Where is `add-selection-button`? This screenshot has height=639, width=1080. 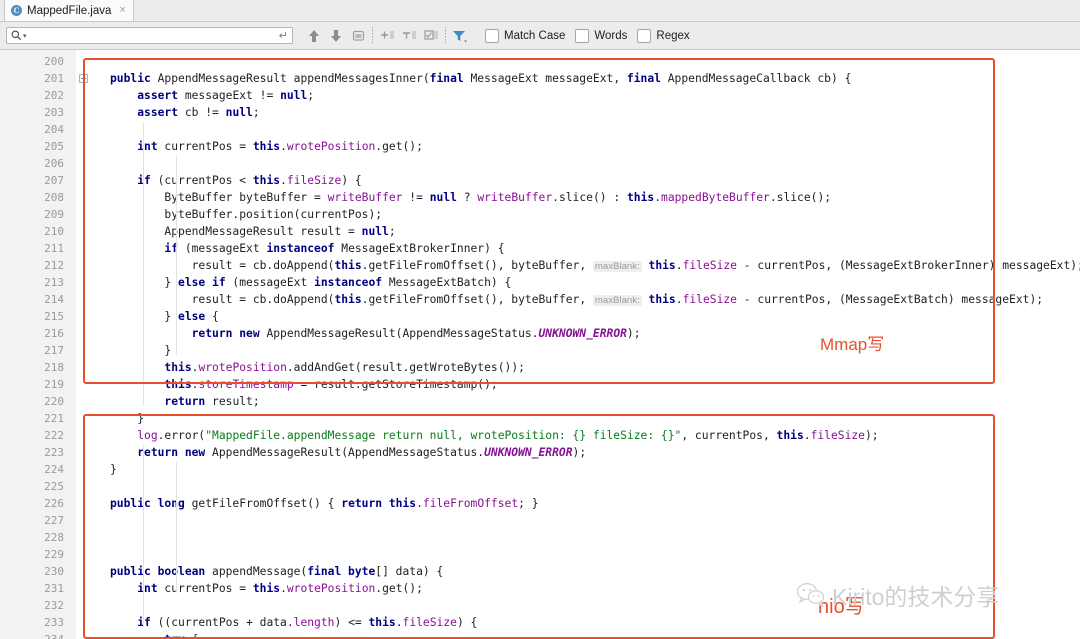
add-selection-button is located at coordinates (387, 36).